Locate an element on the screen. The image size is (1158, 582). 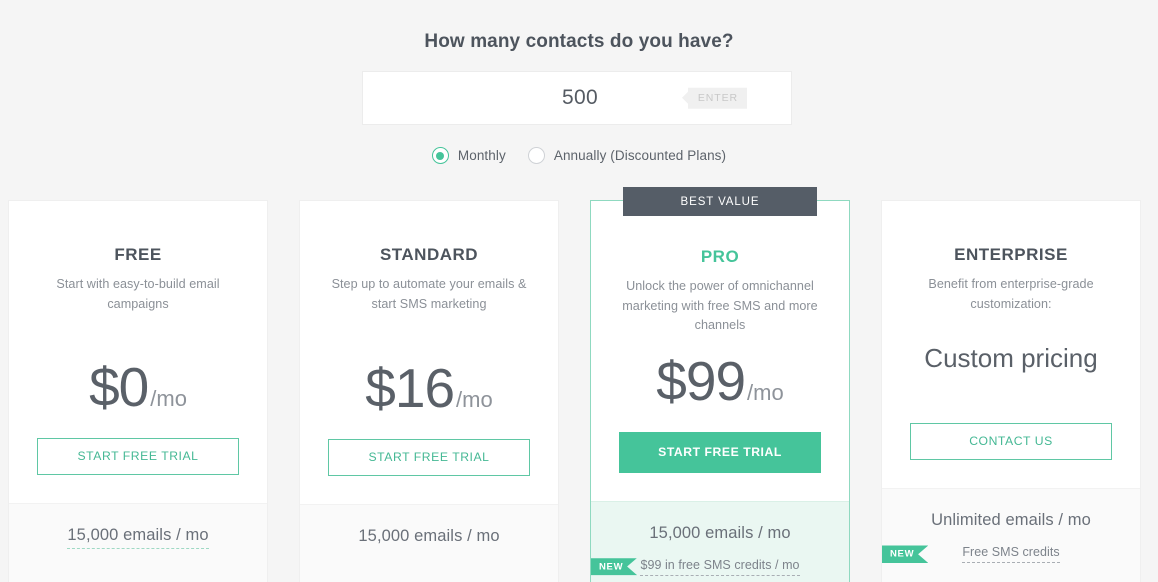
plan-features-standard: 15,000 emails / mo is located at coordinates (429, 542).